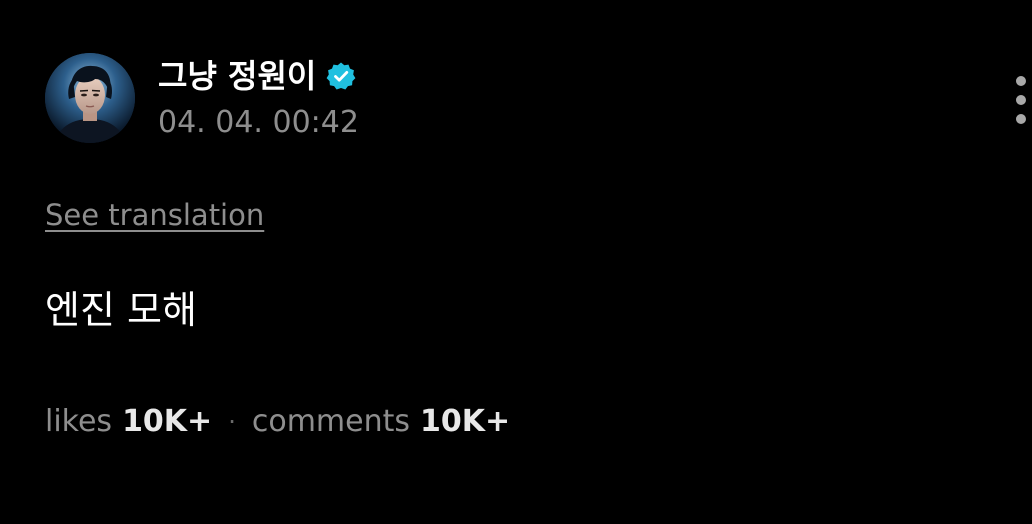  What do you see at coordinates (331, 421) in the screenshot?
I see `comments-label: comments` at bounding box center [331, 421].